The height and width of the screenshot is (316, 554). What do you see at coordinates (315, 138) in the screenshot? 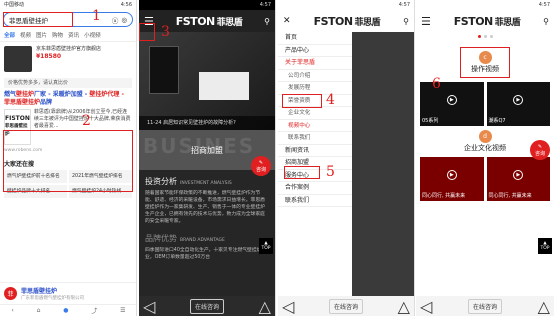
I see `nav-subitem-contact: 联系我们` at bounding box center [315, 138].